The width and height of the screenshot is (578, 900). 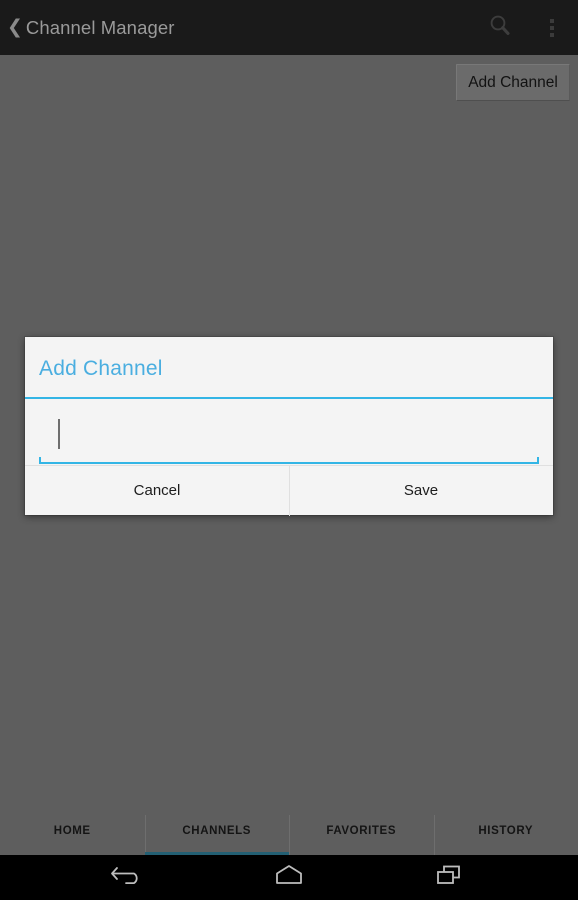 I want to click on add-channel-button-label: Add Channel, so click(x=513, y=82).